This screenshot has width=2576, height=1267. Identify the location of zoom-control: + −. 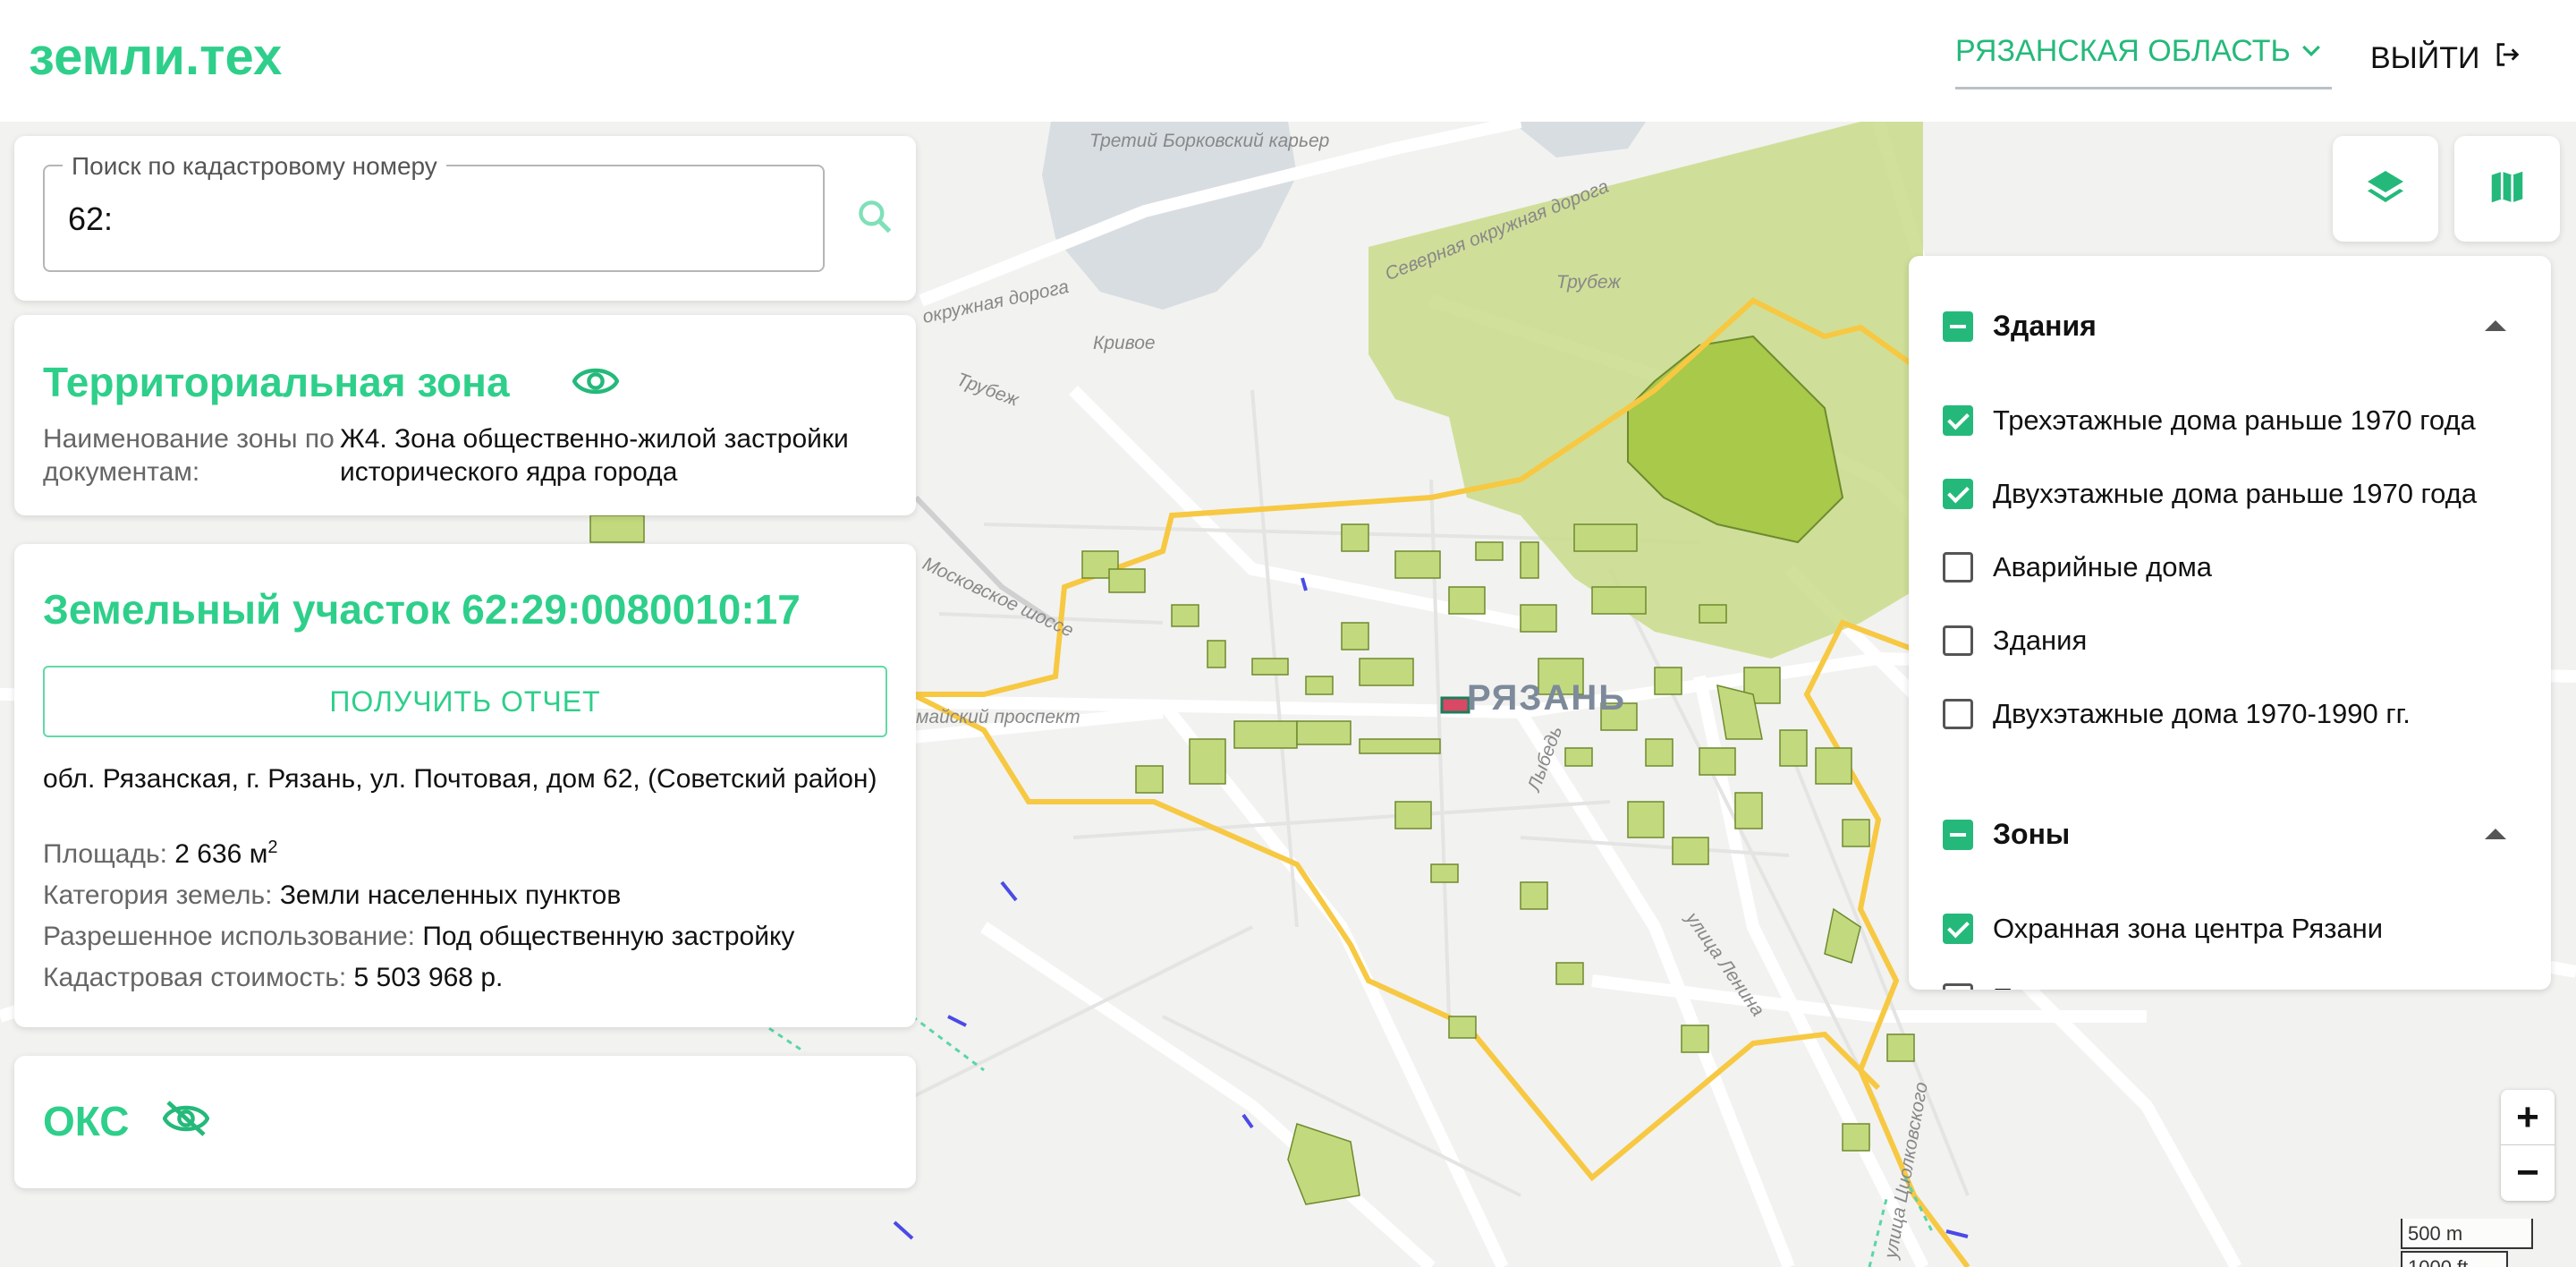
(2528, 1146).